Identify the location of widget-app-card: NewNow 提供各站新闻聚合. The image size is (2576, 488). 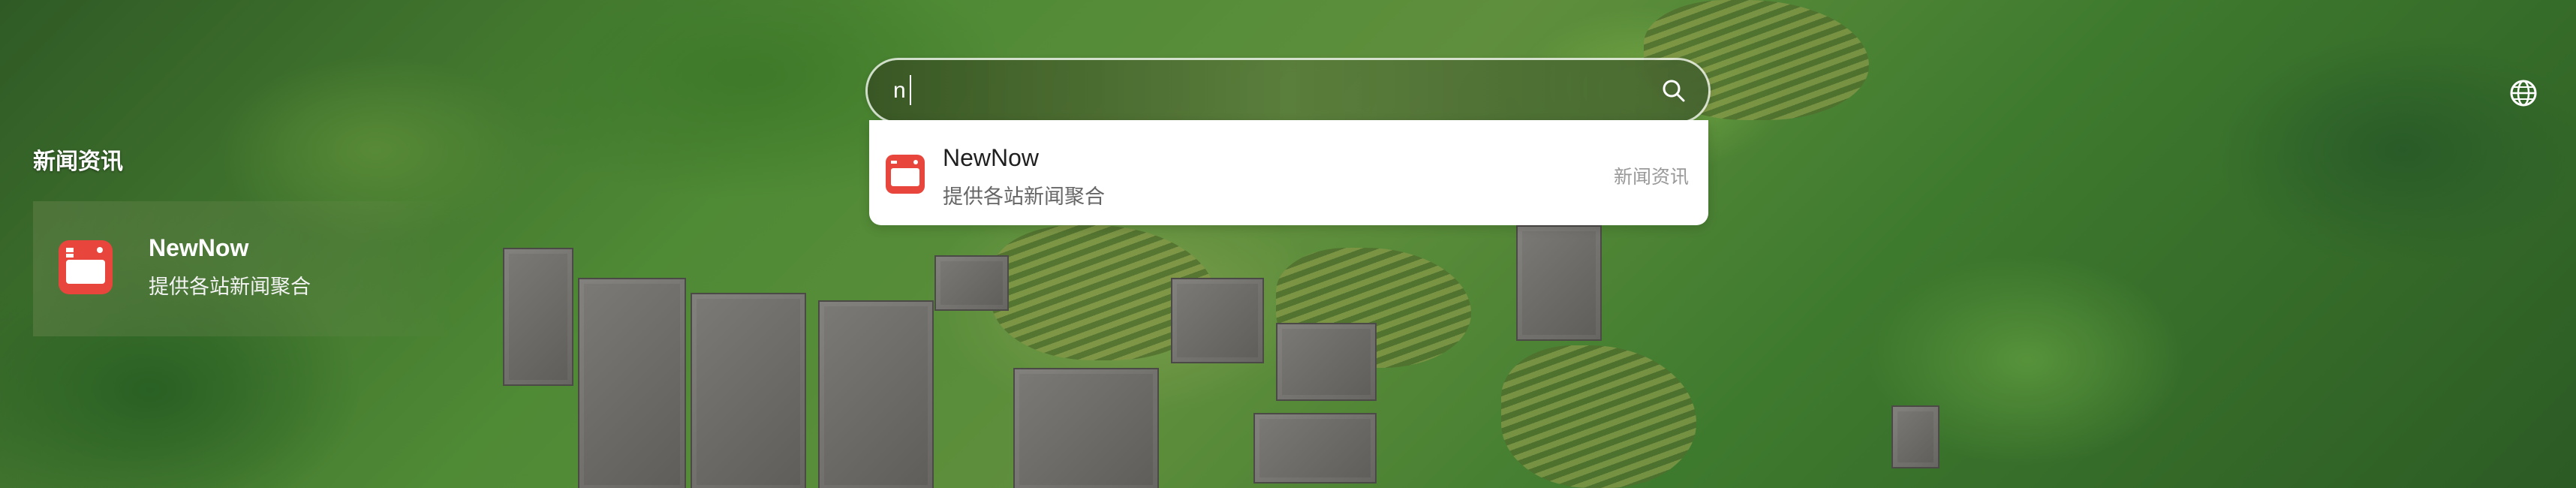
(243, 268).